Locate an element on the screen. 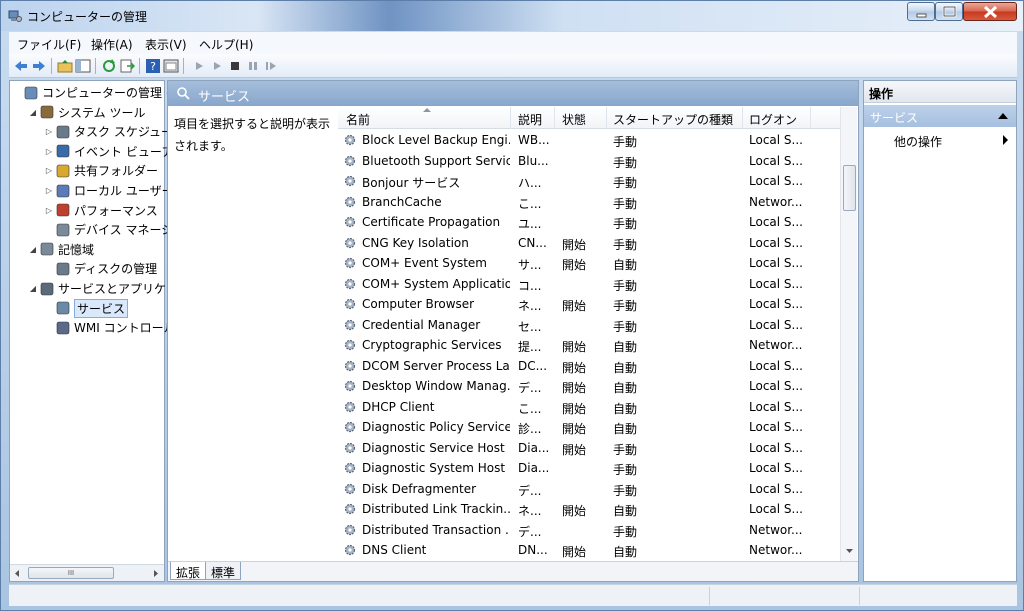 Image resolution: width=1024 pixels, height=611 pixels. help-icon: ? is located at coordinates (153, 66).